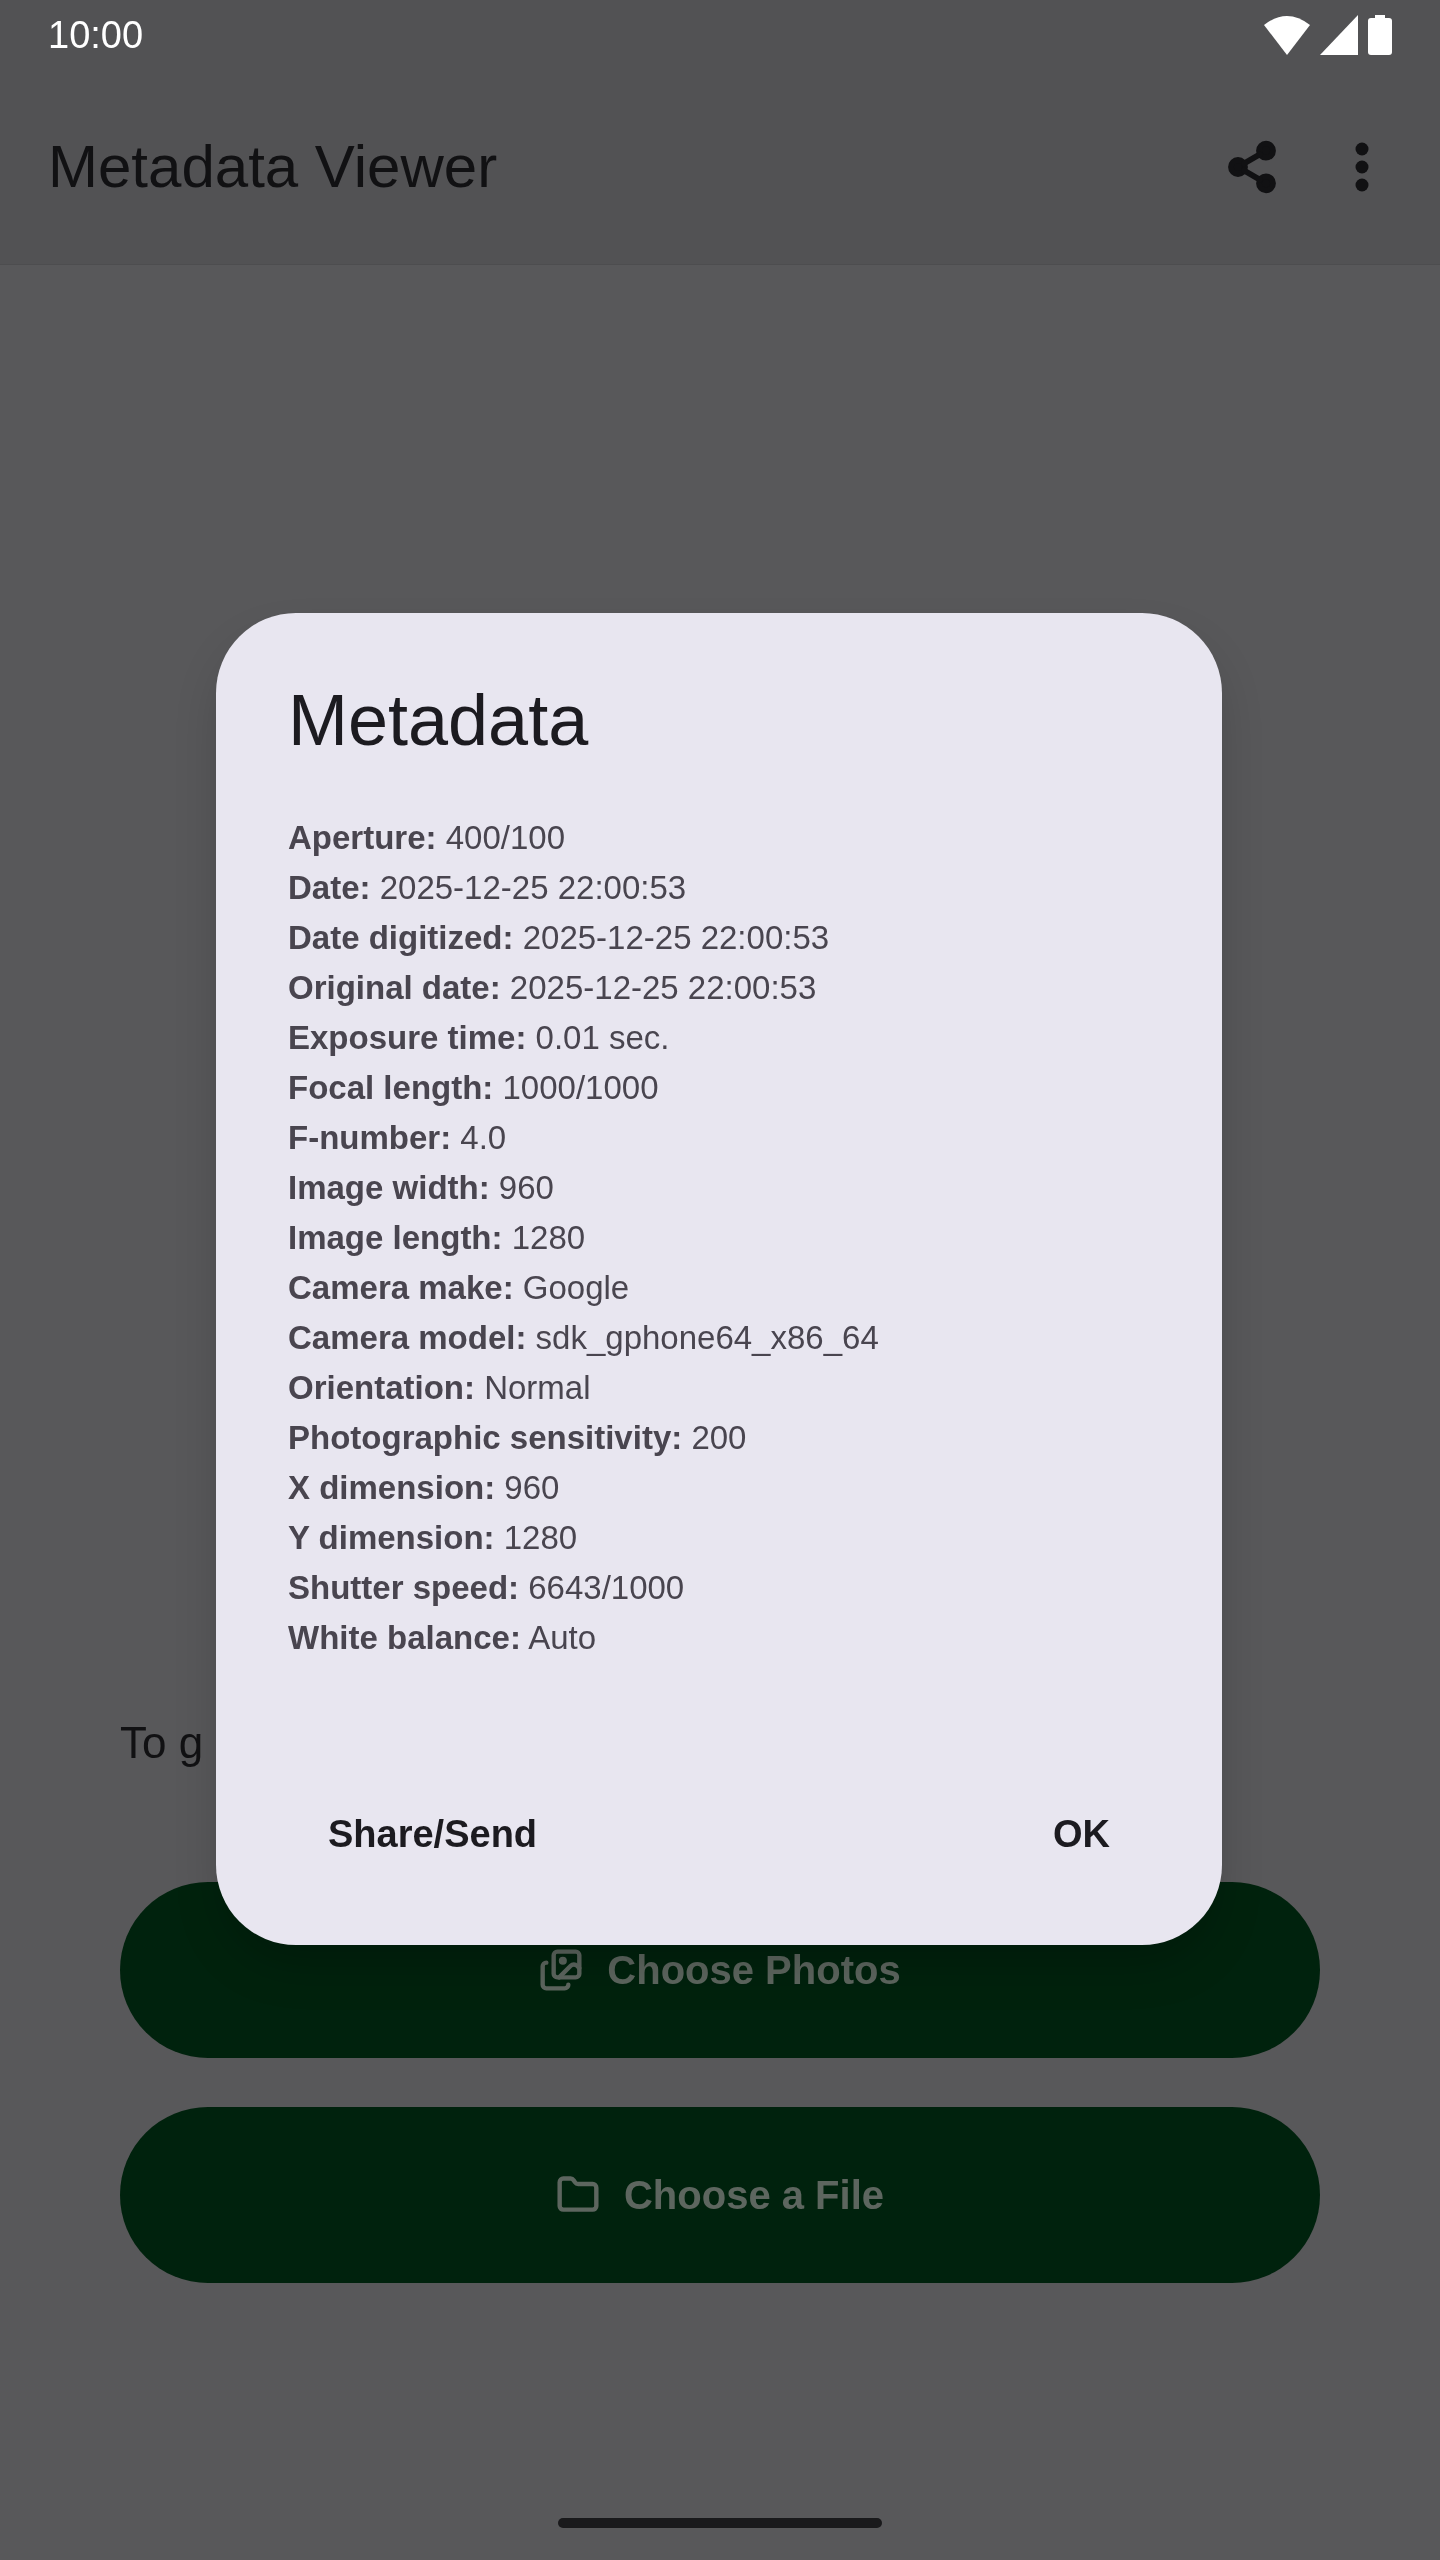 The height and width of the screenshot is (2560, 1440). What do you see at coordinates (559, 938) in the screenshot?
I see `metadata-line: Date digitized: 2025-12-25 22:00:53` at bounding box center [559, 938].